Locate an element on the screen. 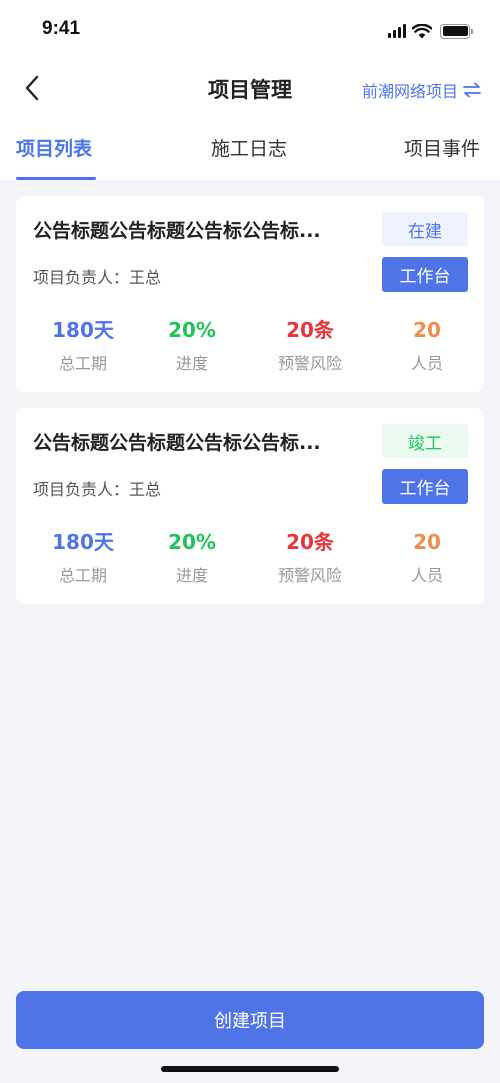 The width and height of the screenshot is (500, 1083). tab-project-events: 项目事件 is located at coordinates (442, 147).